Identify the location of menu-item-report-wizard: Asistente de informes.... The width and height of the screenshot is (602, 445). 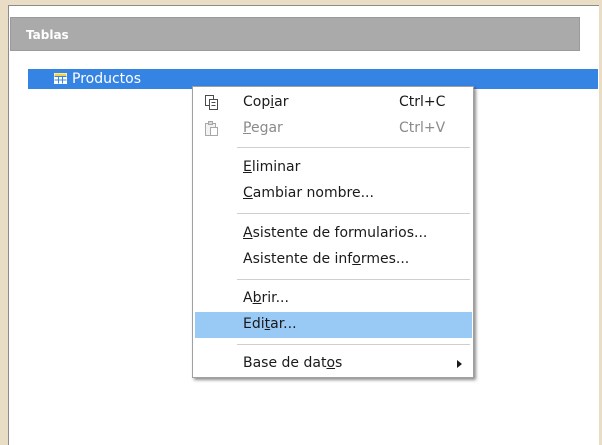
(333, 260).